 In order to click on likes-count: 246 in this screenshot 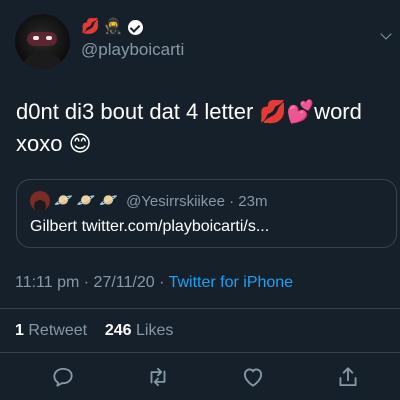, I will do `click(118, 330)`.